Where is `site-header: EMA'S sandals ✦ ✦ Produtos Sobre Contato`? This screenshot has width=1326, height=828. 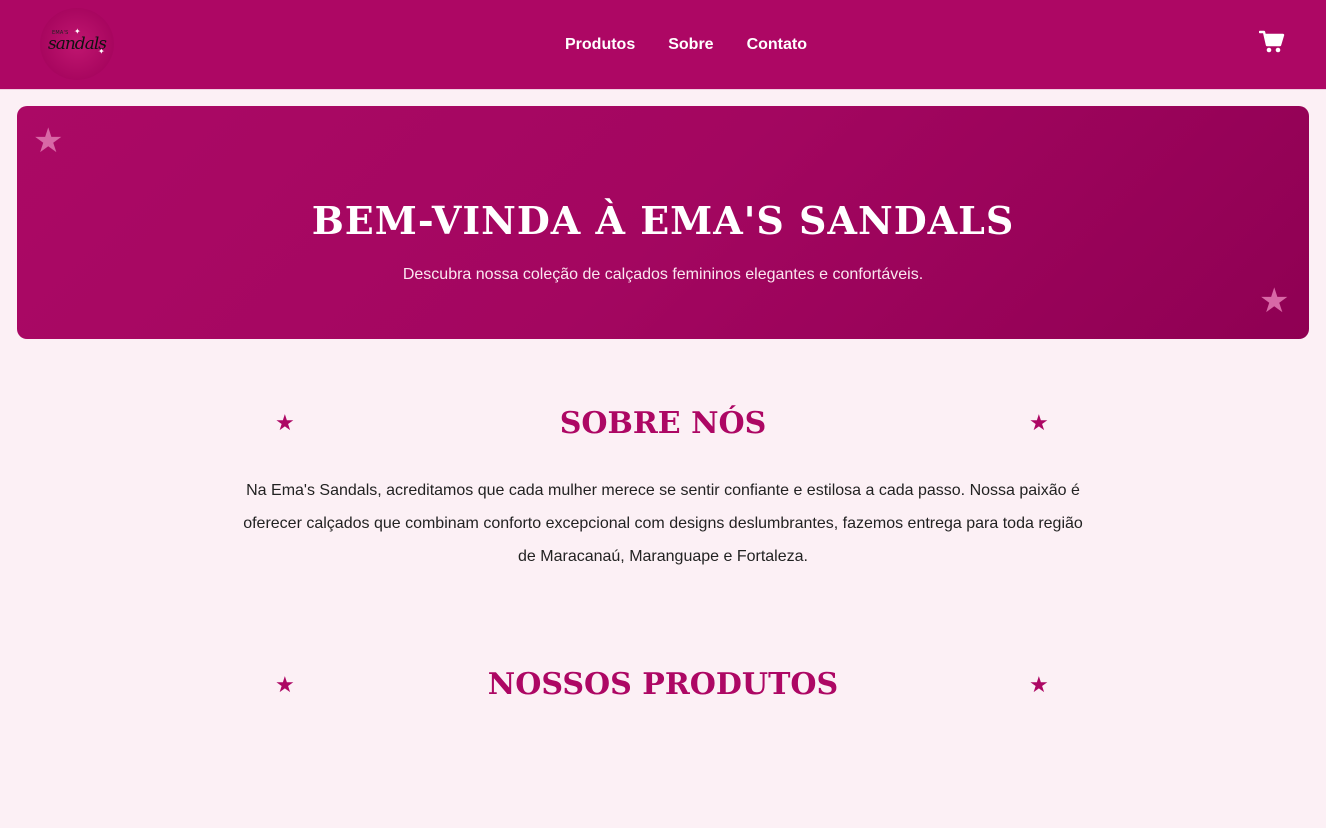 site-header: EMA'S sandals ✦ ✦ Produtos Sobre Contato is located at coordinates (663, 45).